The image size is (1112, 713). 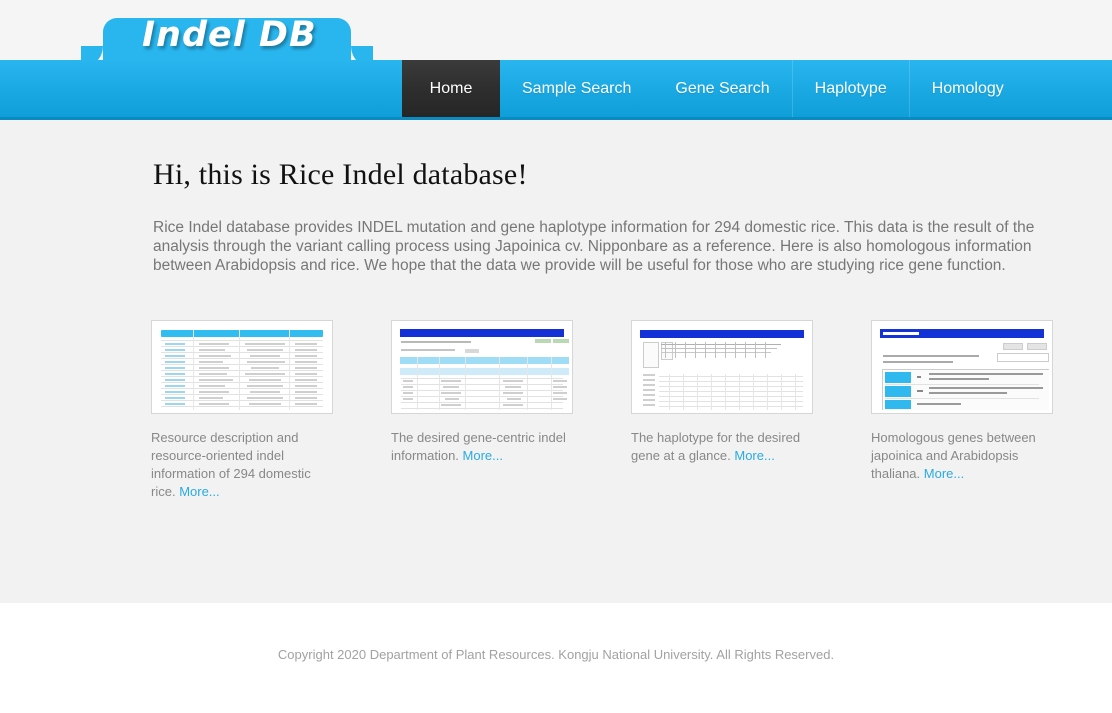 I want to click on nav-item-gene-search: Gene Search, so click(x=722, y=88).